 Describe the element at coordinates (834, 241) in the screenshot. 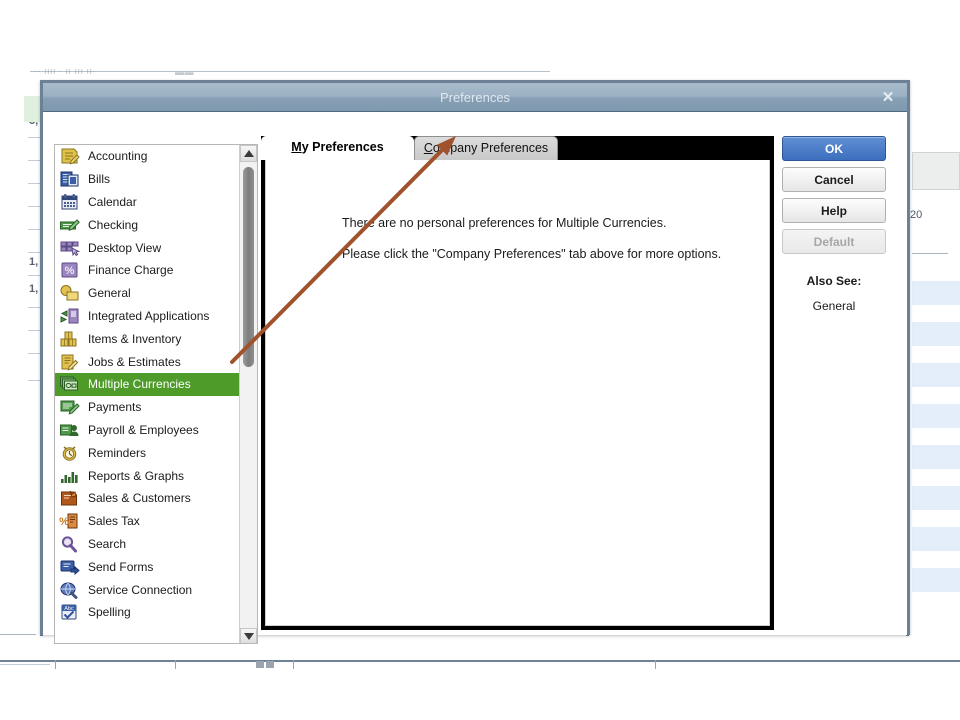

I see `default-button: Default` at that location.